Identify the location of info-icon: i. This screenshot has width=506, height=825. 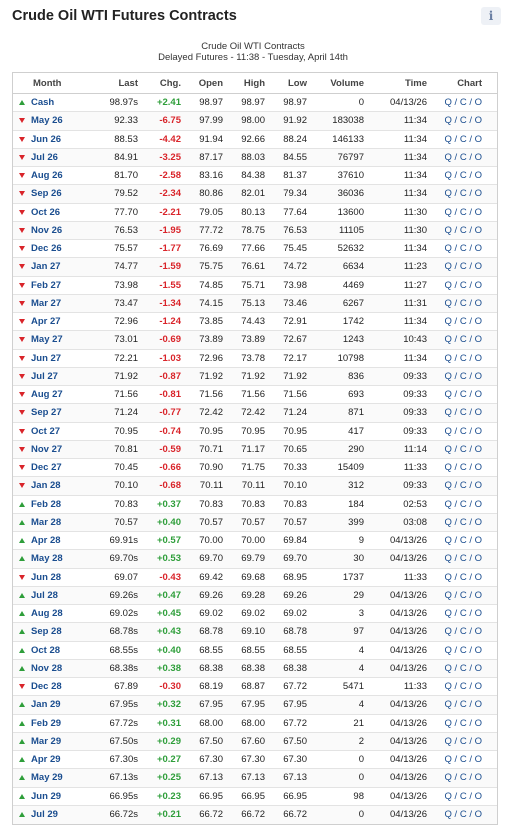
(491, 16).